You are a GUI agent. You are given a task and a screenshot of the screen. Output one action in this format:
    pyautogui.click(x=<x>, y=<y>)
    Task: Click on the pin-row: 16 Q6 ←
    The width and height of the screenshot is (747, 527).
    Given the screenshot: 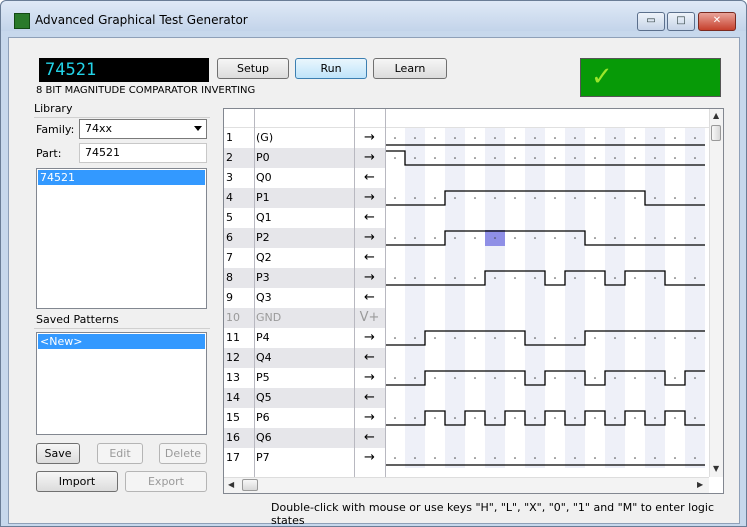 What is the action you would take?
    pyautogui.click(x=466, y=438)
    